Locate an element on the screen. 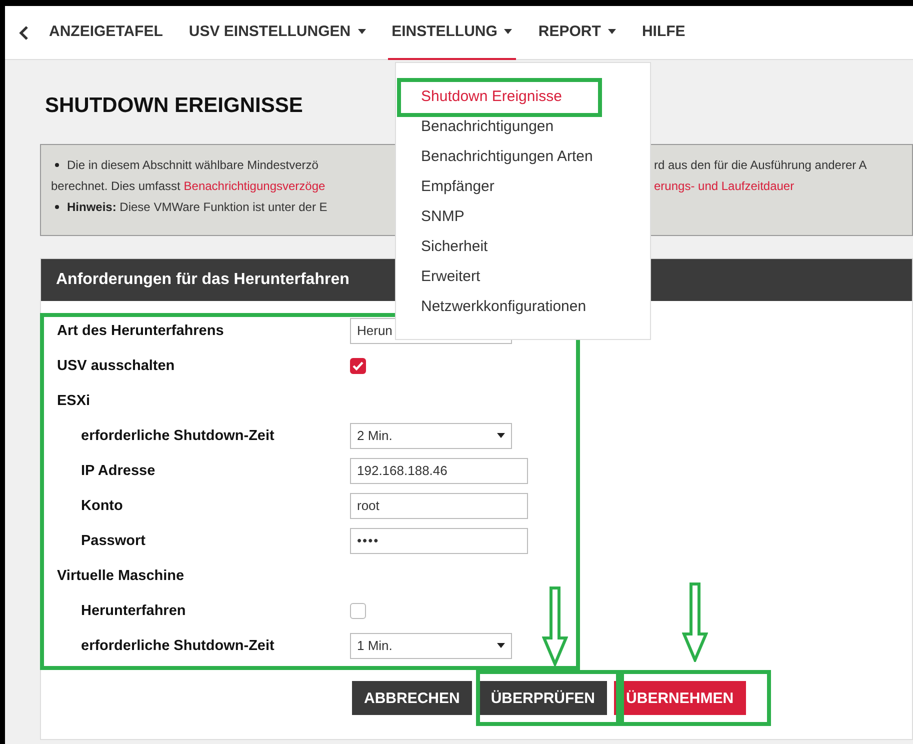 Image resolution: width=913 pixels, height=744 pixels. menu-item: Benachrichtigungen is located at coordinates (523, 126).